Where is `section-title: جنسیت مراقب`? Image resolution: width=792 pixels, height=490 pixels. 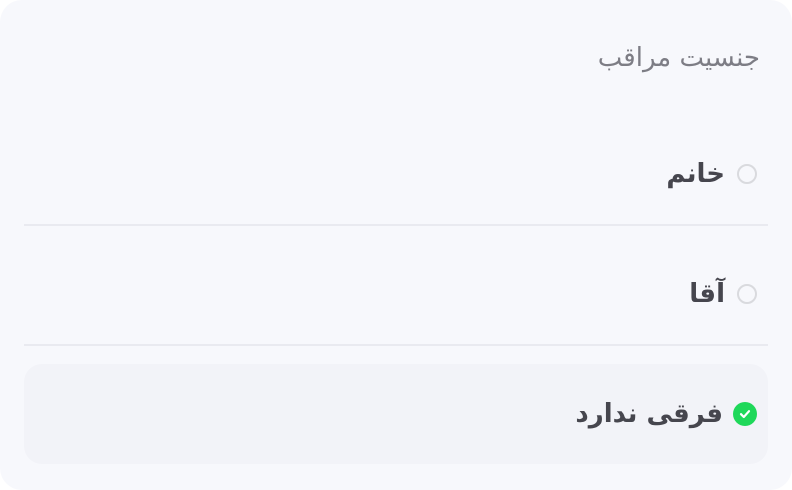 section-title: جنسیت مراقب is located at coordinates (678, 58).